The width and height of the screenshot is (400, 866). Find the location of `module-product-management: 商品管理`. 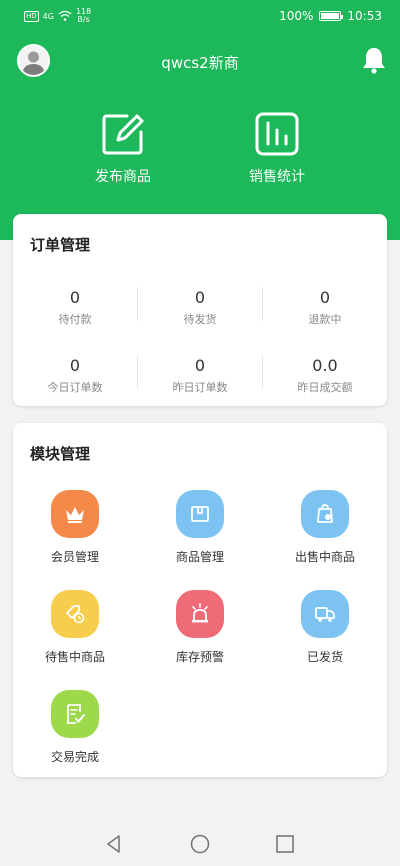

module-product-management: 商品管理 is located at coordinates (200, 527).